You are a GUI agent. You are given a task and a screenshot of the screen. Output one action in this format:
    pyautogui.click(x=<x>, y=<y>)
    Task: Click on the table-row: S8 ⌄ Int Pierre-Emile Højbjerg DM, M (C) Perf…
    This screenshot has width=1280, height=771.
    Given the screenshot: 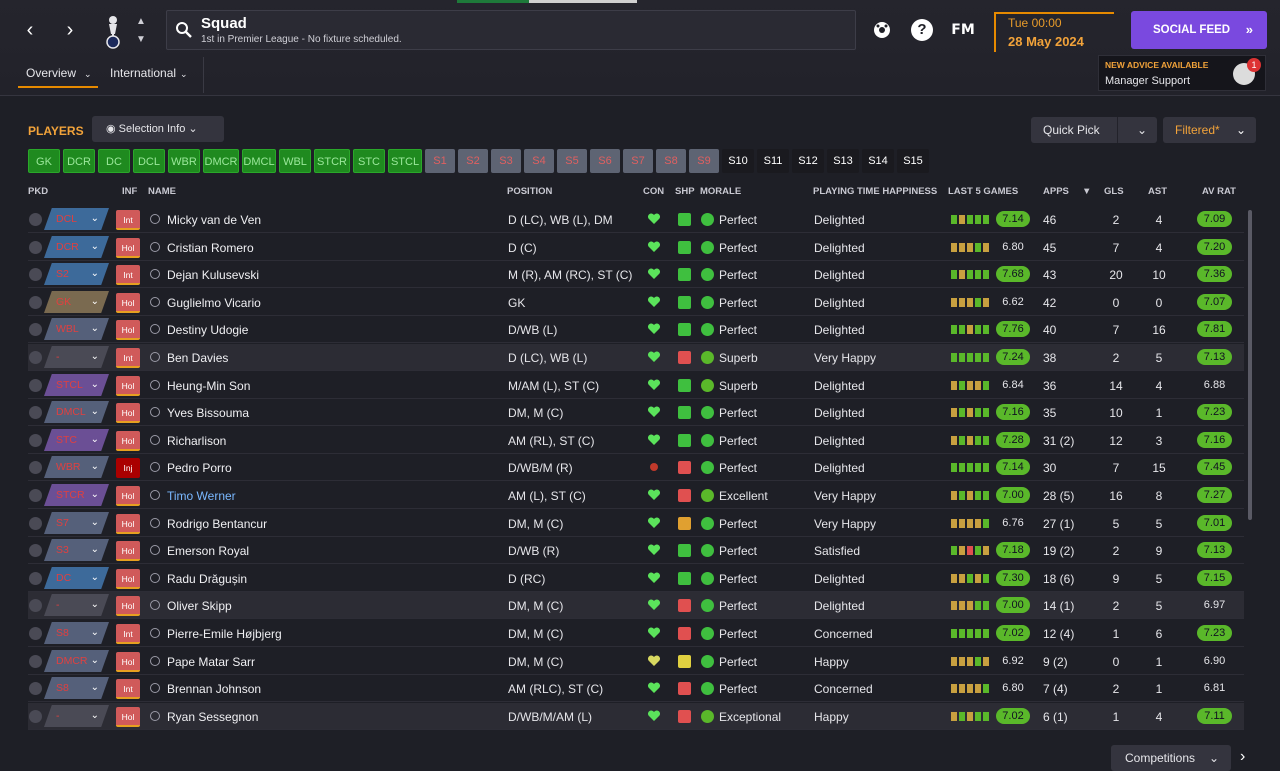 What is the action you would take?
    pyautogui.click(x=636, y=633)
    